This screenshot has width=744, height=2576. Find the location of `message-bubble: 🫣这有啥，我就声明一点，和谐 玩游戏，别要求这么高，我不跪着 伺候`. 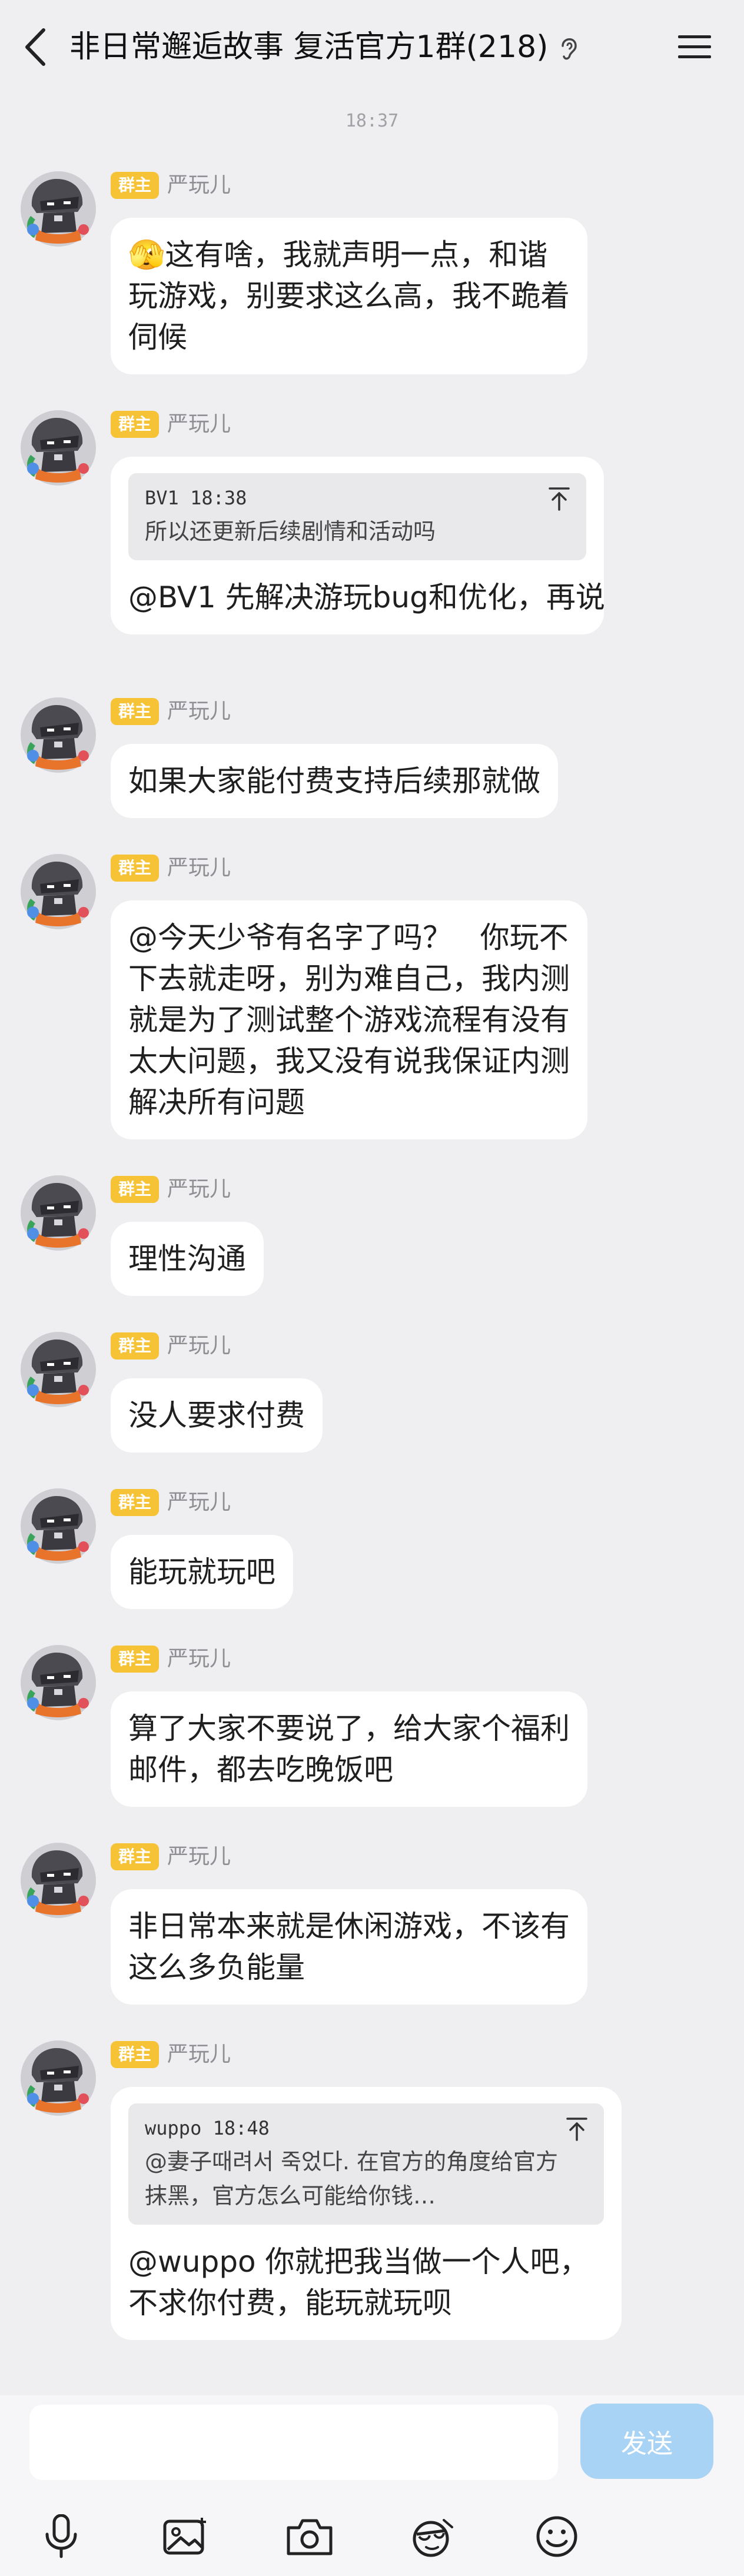

message-bubble: 🫣这有啥，我就声明一点，和谐 玩游戏，别要求这么高，我不跪着 伺候 is located at coordinates (349, 296).